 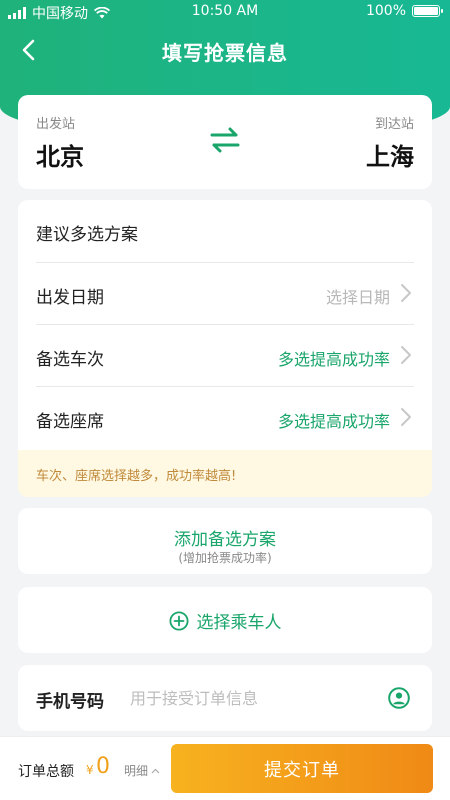 I want to click on arrival-station-label: 到达站, so click(x=394, y=124).